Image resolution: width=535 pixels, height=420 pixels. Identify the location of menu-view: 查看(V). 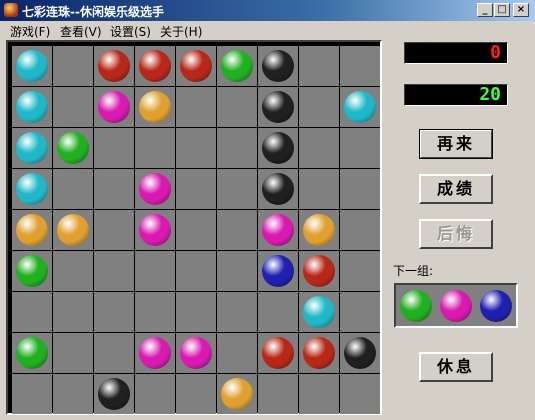
(81, 31).